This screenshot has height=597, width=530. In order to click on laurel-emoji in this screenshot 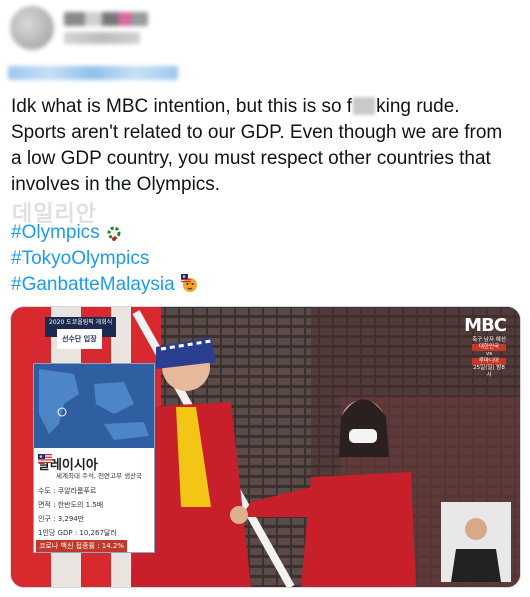, I will do `click(114, 233)`.